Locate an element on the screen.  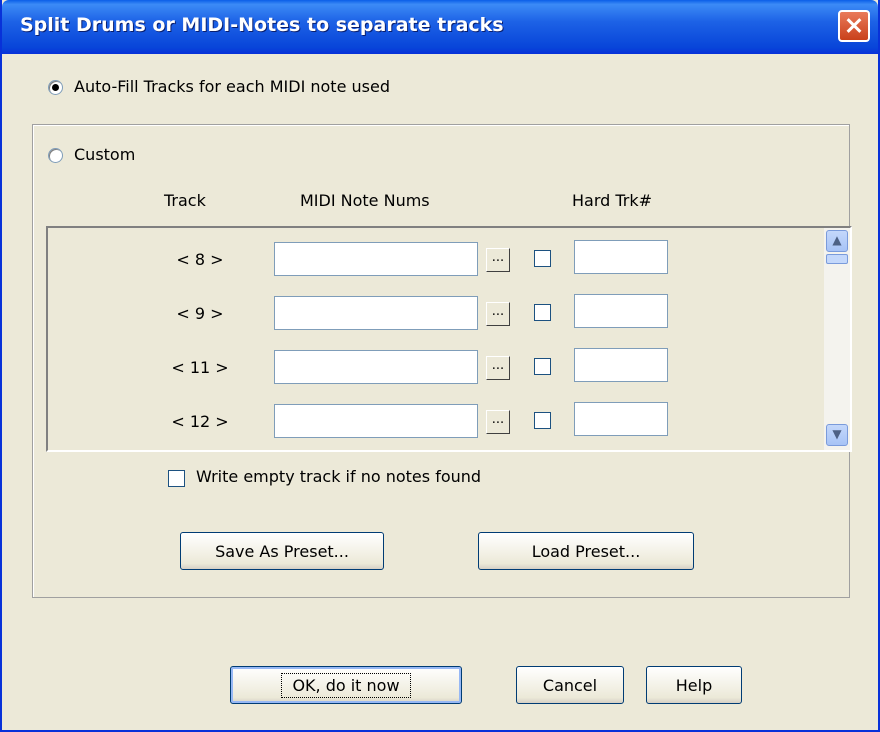
close-icon is located at coordinates (854, 26).